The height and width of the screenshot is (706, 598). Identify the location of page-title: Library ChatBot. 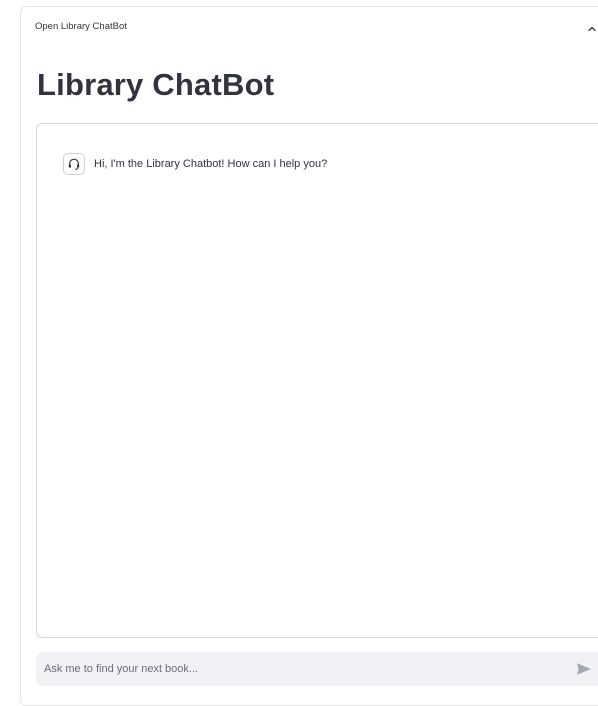
(156, 84).